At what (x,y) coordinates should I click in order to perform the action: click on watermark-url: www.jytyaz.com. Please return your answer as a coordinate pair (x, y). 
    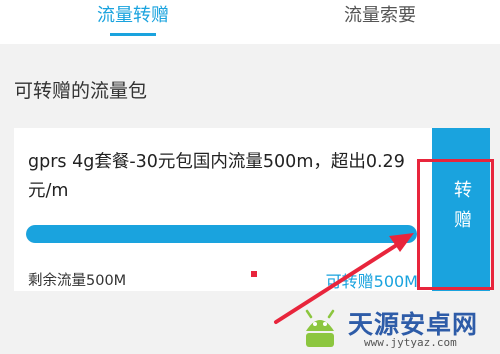
    Looking at the image, I should click on (410, 342).